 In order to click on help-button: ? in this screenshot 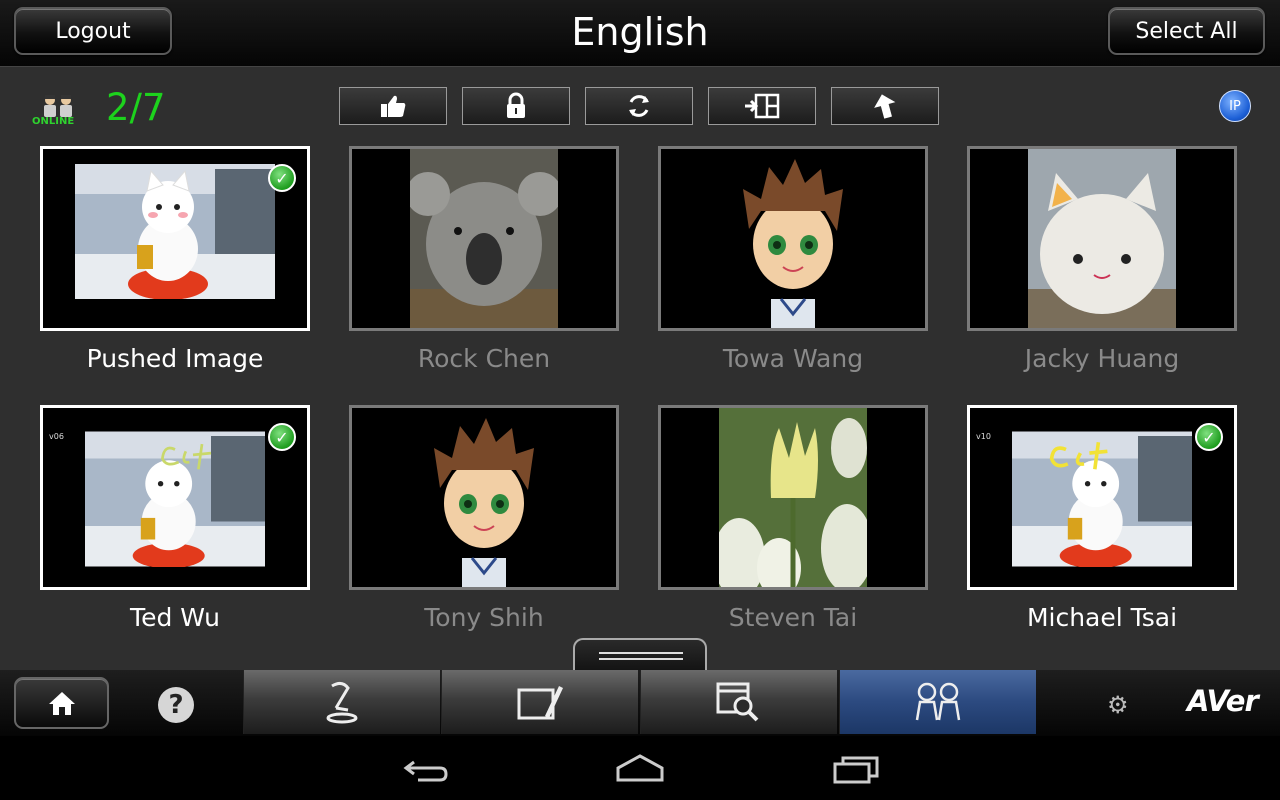, I will do `click(176, 705)`.